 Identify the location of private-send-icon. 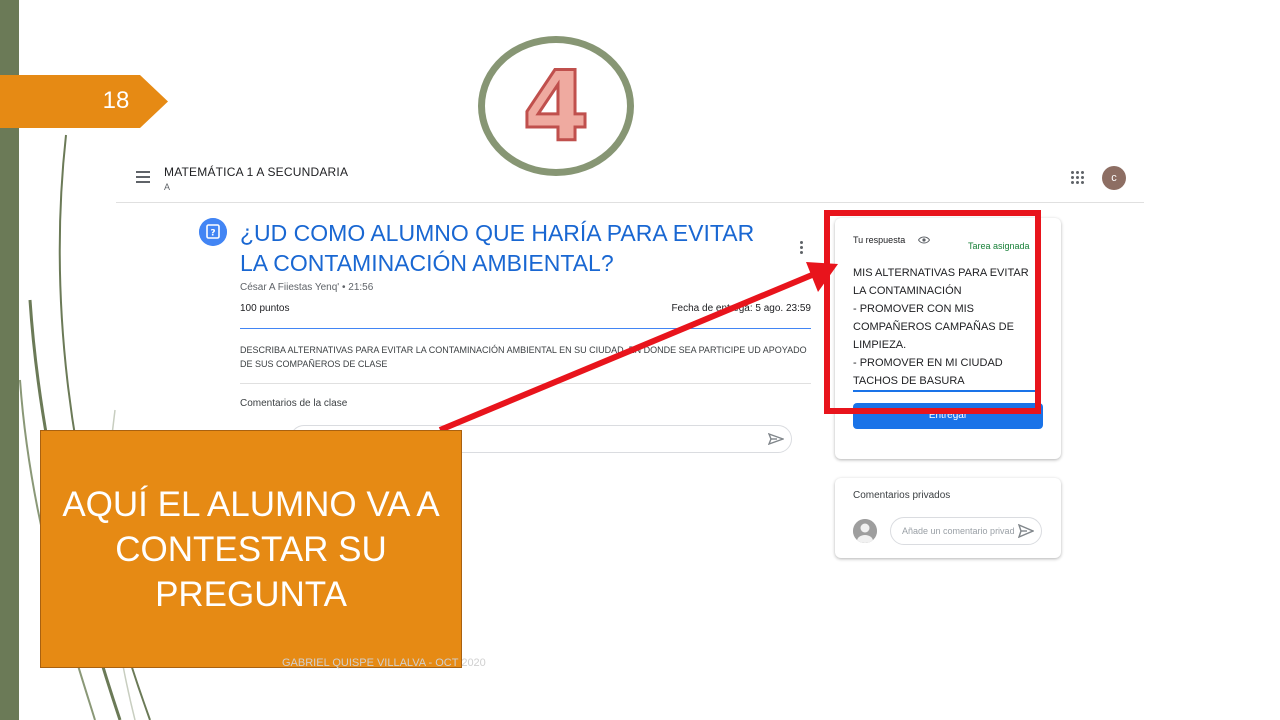
(1026, 531).